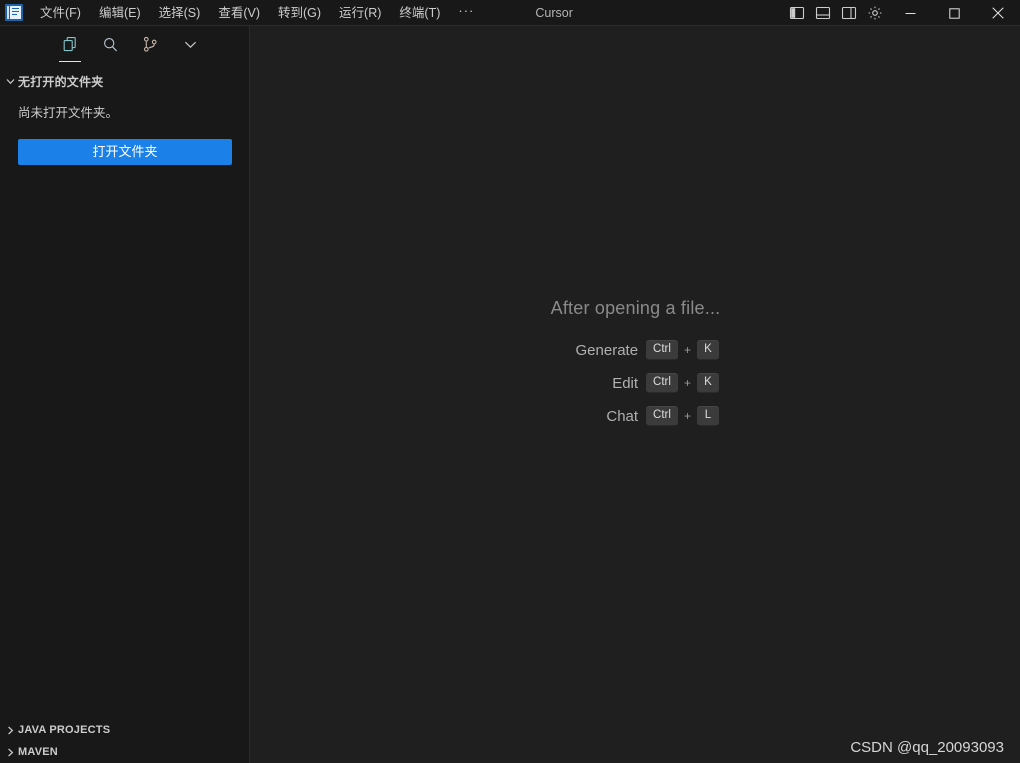 This screenshot has width=1020, height=763. Describe the element at coordinates (607, 350) in the screenshot. I see `shortcut-label-generate: Generate` at that location.